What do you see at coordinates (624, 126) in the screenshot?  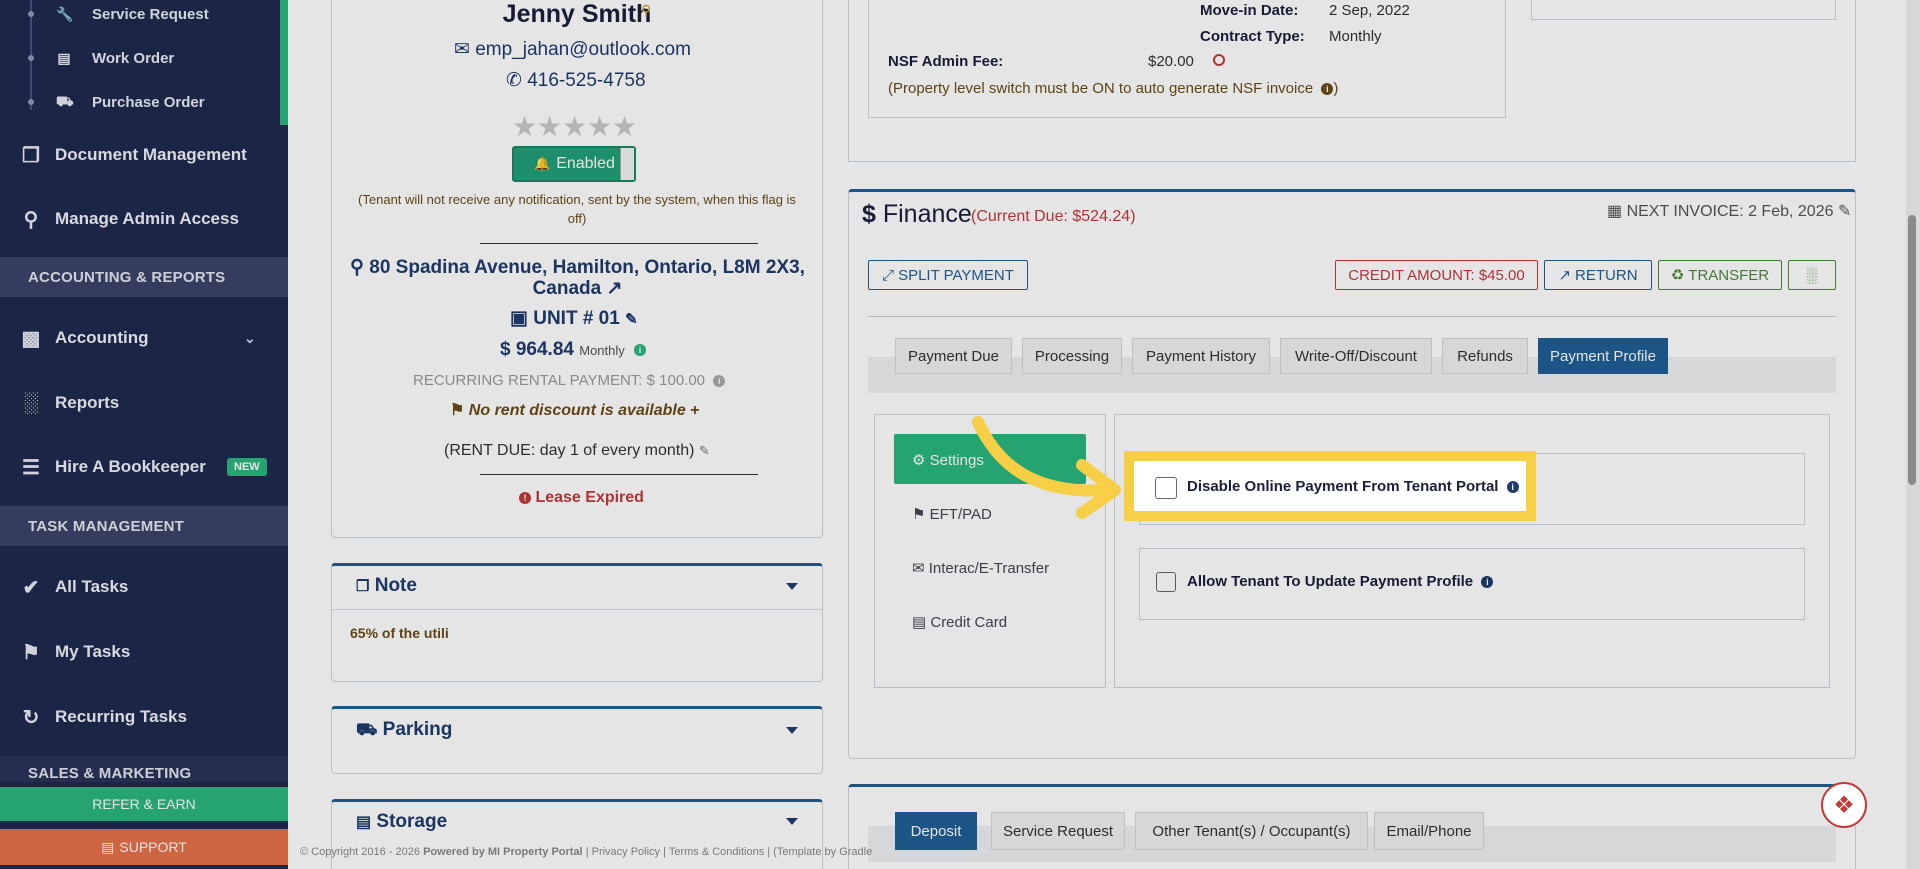 I see `rating-star-5: ★` at bounding box center [624, 126].